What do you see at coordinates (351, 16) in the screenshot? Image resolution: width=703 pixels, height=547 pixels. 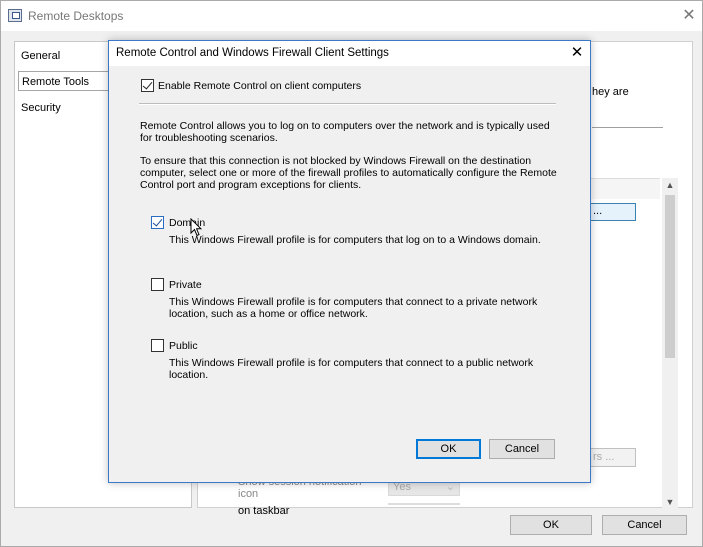 I see `window-titlebar: Remote Desktops ✕` at bounding box center [351, 16].